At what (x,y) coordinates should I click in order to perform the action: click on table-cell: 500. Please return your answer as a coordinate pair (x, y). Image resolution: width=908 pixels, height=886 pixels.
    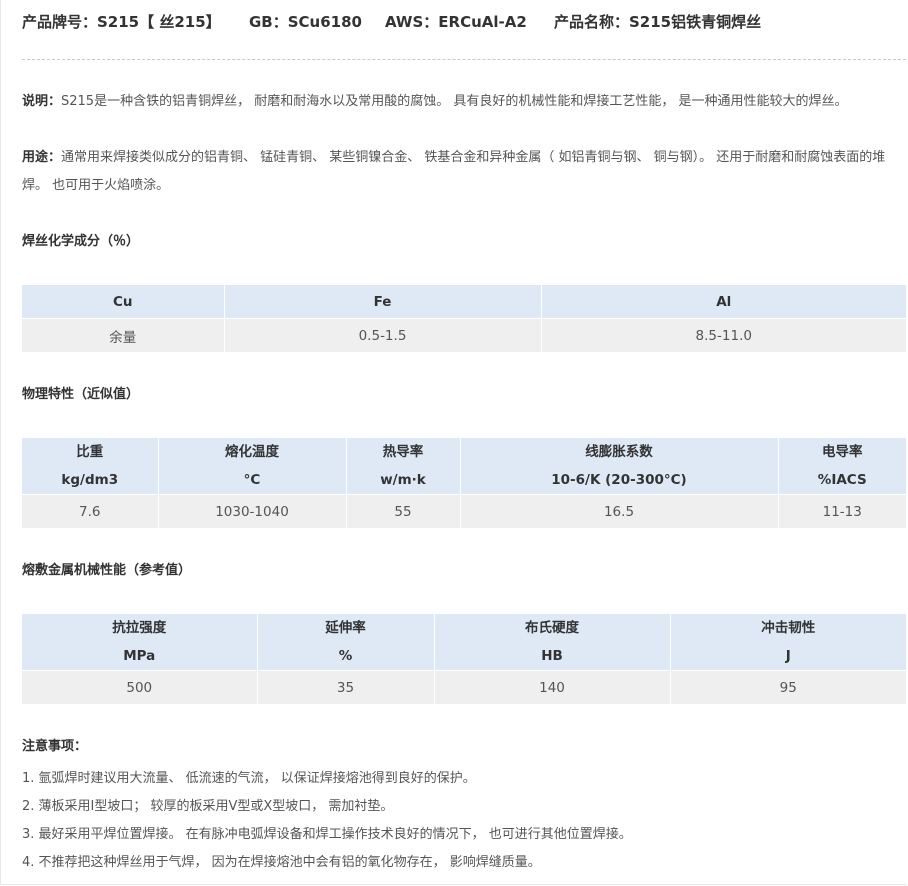
    Looking at the image, I should click on (140, 687).